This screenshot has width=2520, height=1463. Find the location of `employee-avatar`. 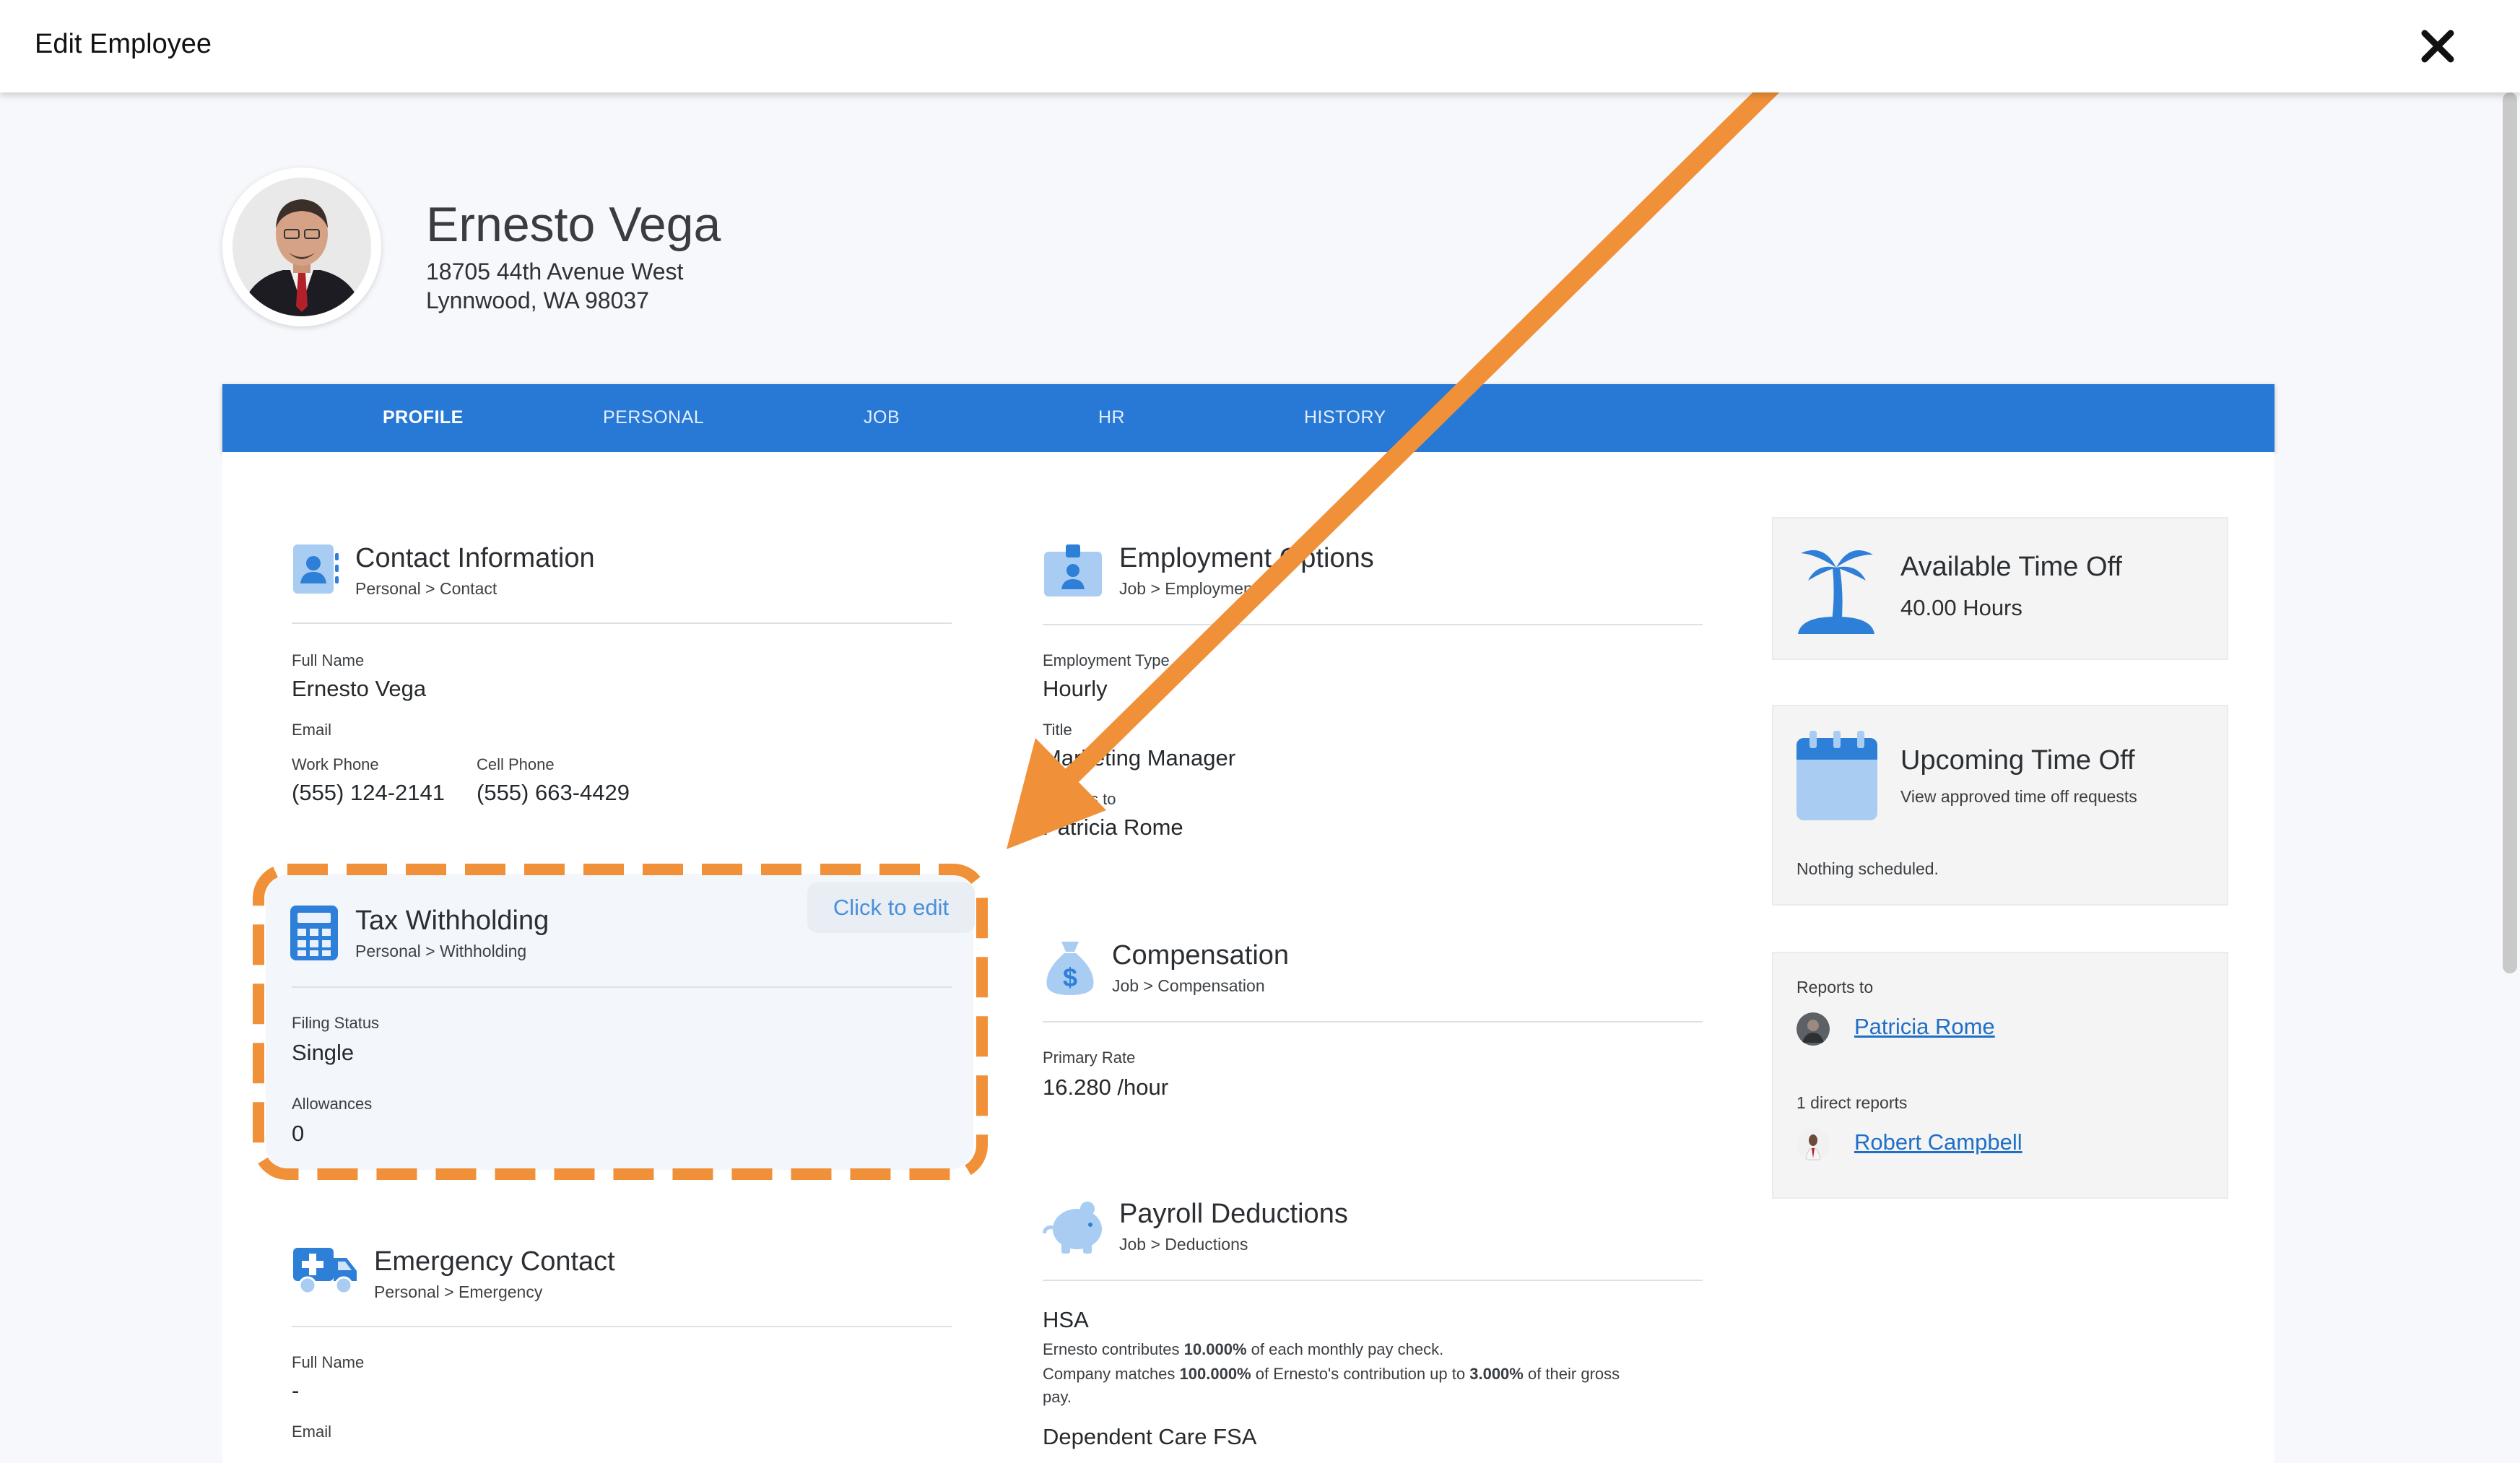

employee-avatar is located at coordinates (301, 247).